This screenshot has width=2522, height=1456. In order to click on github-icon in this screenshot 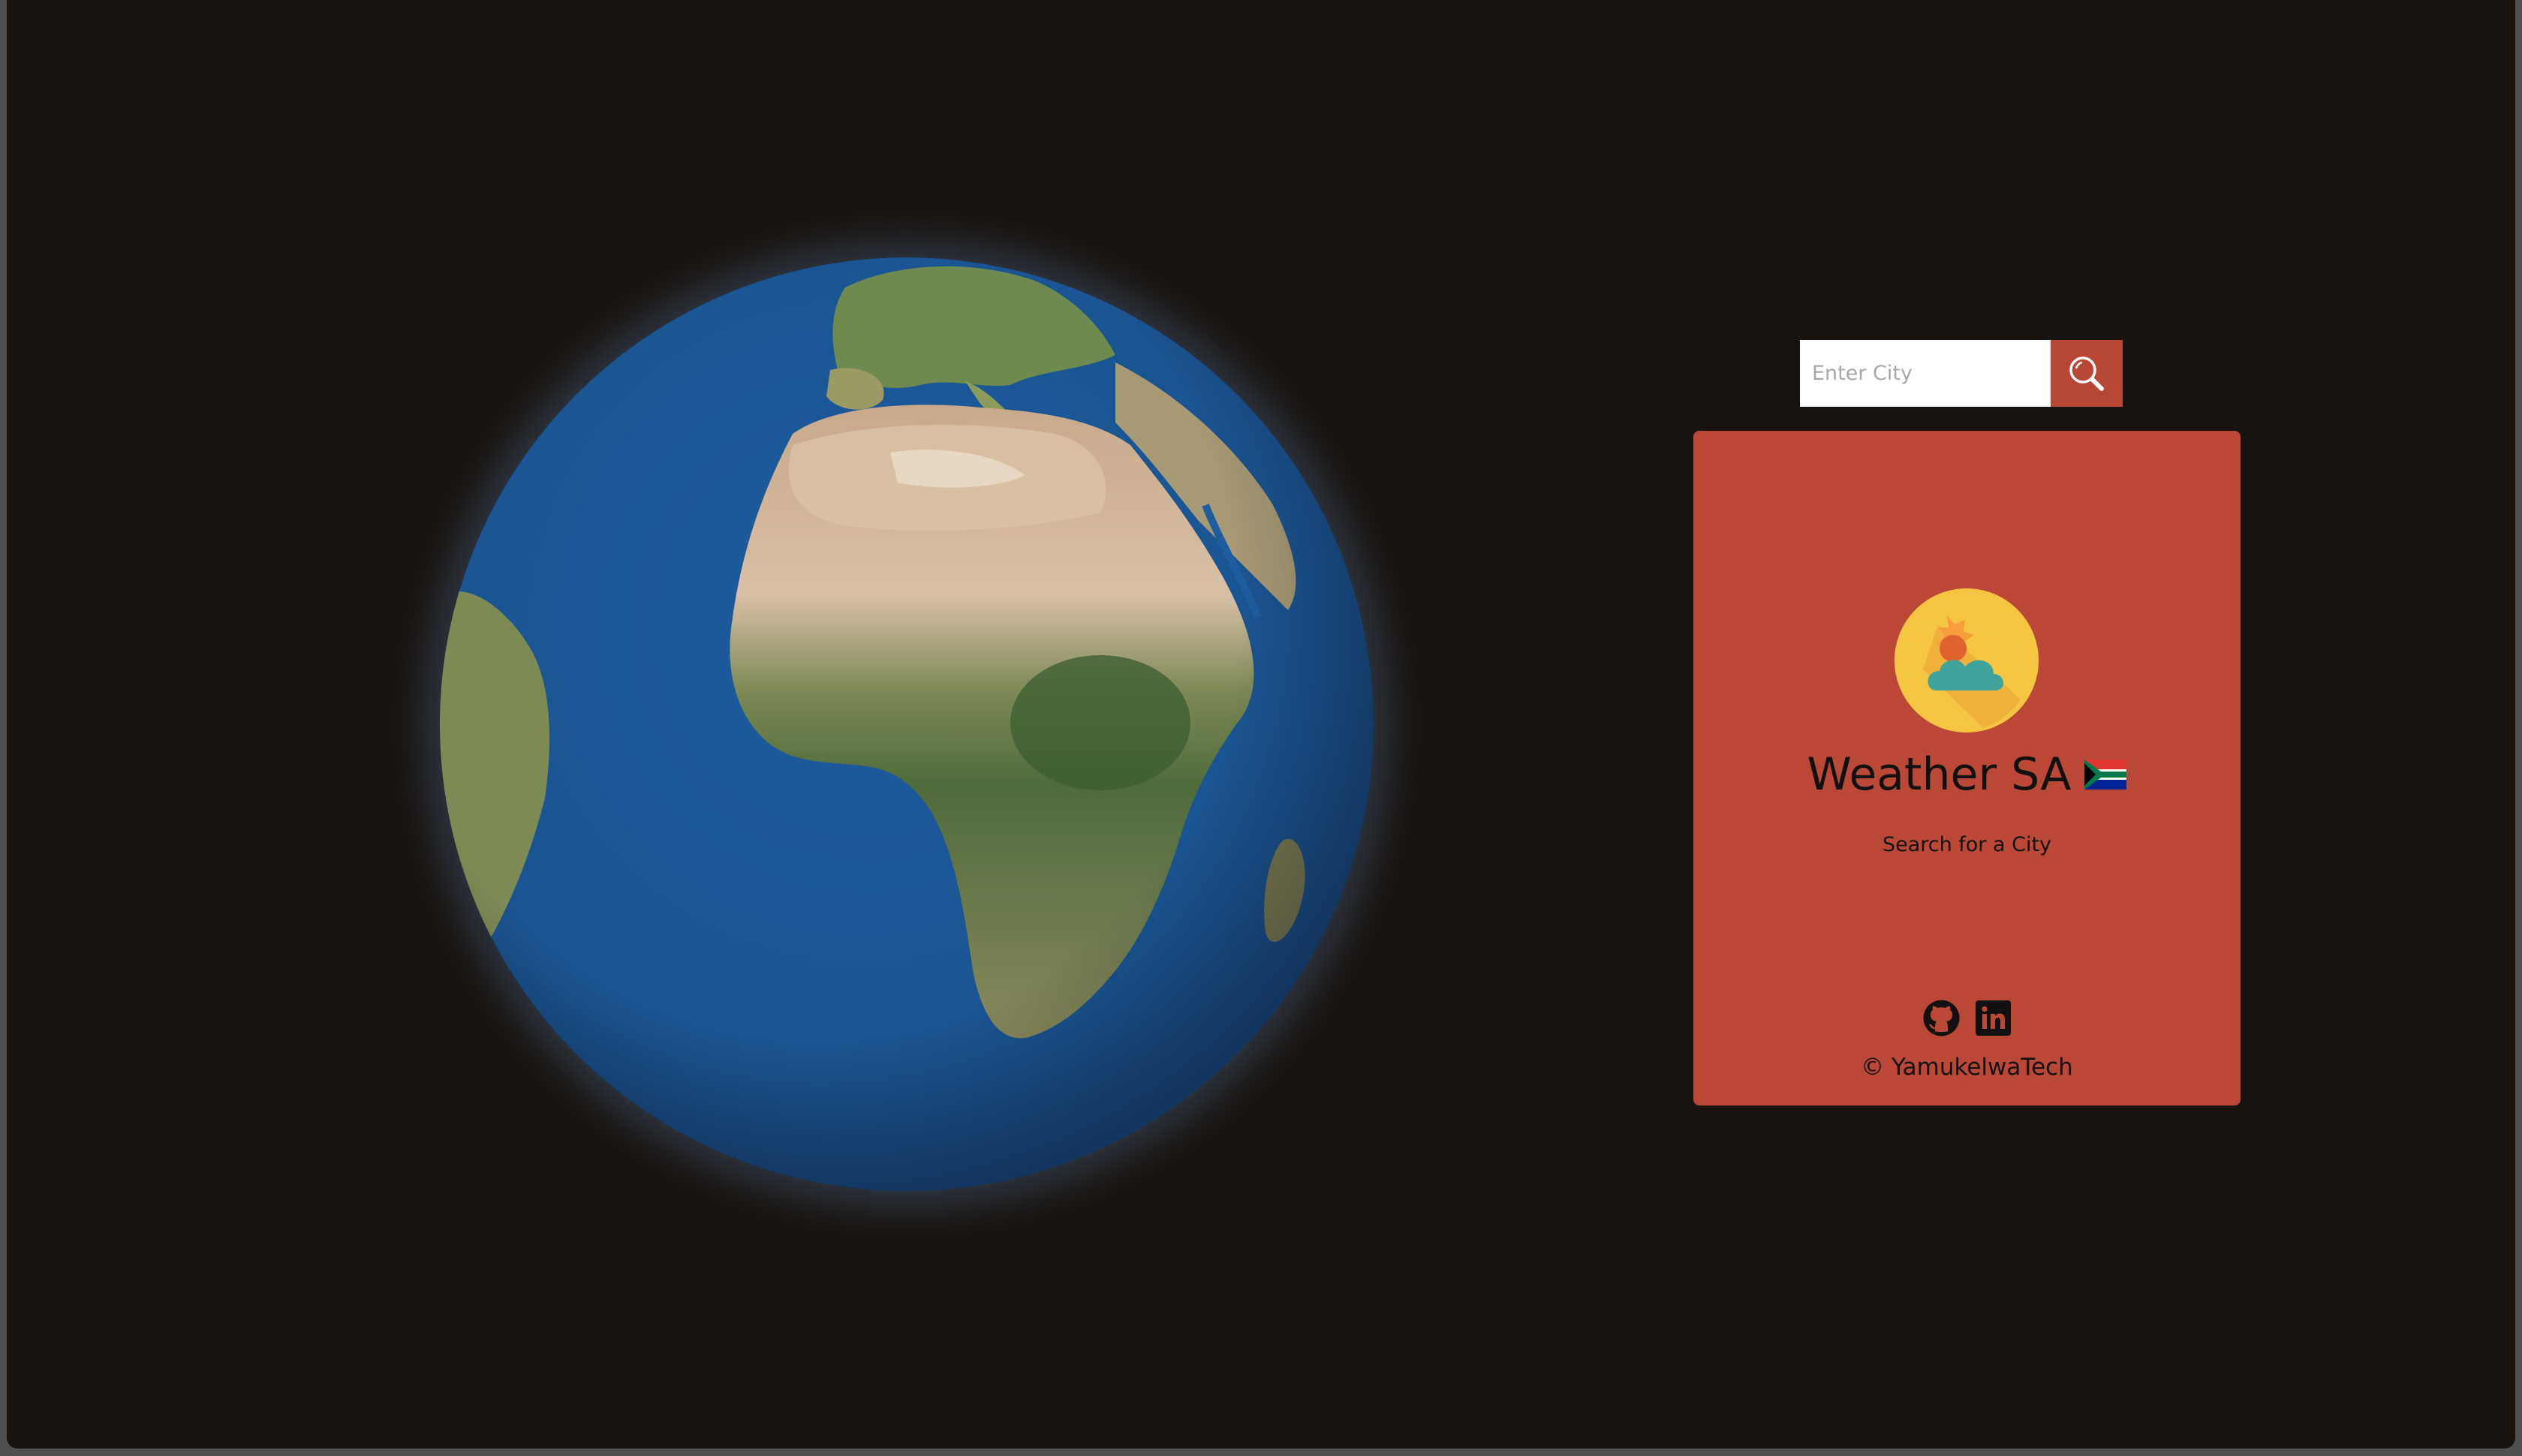, I will do `click(1941, 1018)`.